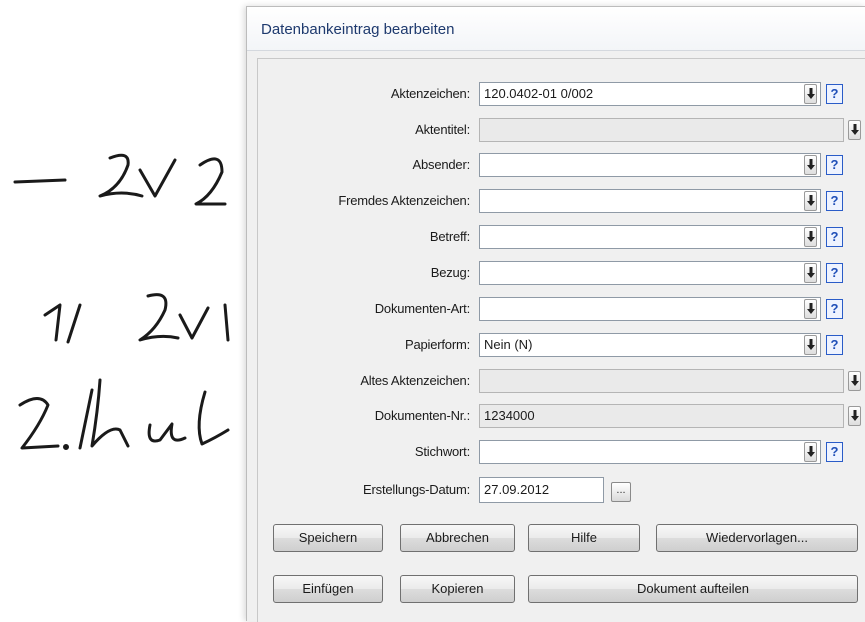 The height and width of the screenshot is (622, 865). I want to click on cancel-button: Abbrechen, so click(457, 538).